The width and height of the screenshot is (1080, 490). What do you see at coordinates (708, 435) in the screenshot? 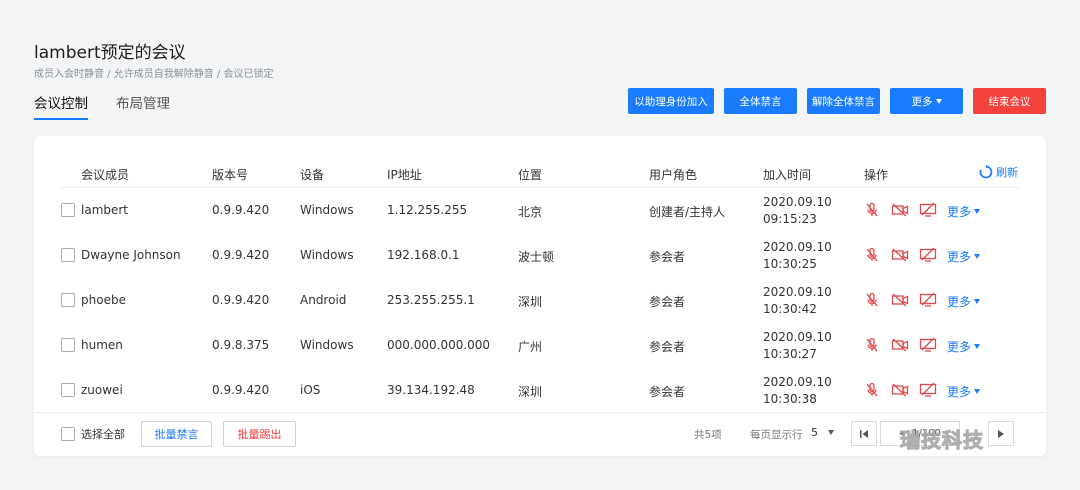
I see `total-count: 共5项` at bounding box center [708, 435].